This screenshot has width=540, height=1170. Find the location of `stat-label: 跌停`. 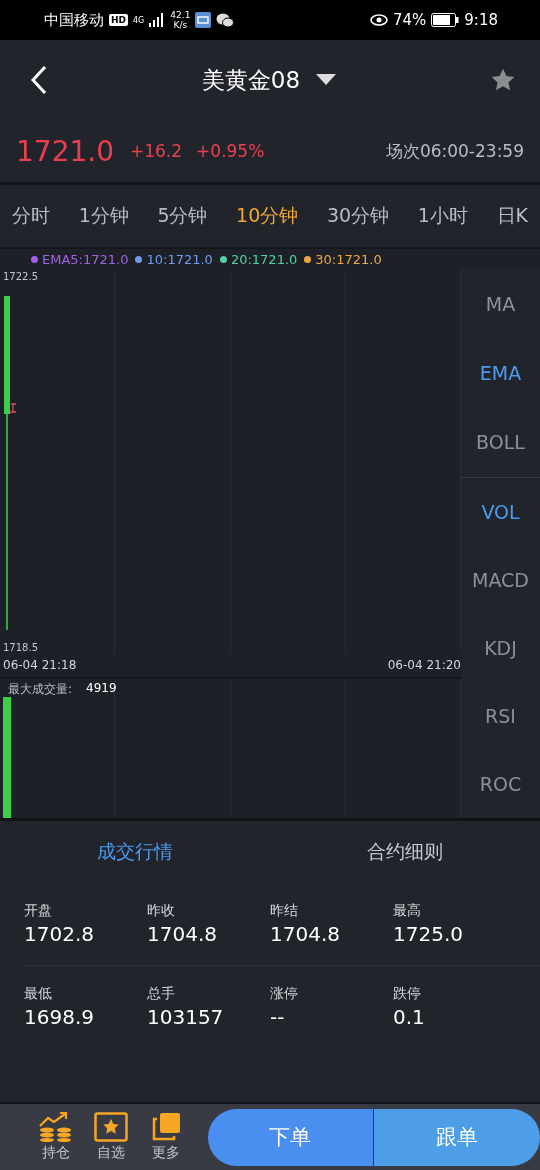

stat-label: 跌停 is located at coordinates (407, 994).